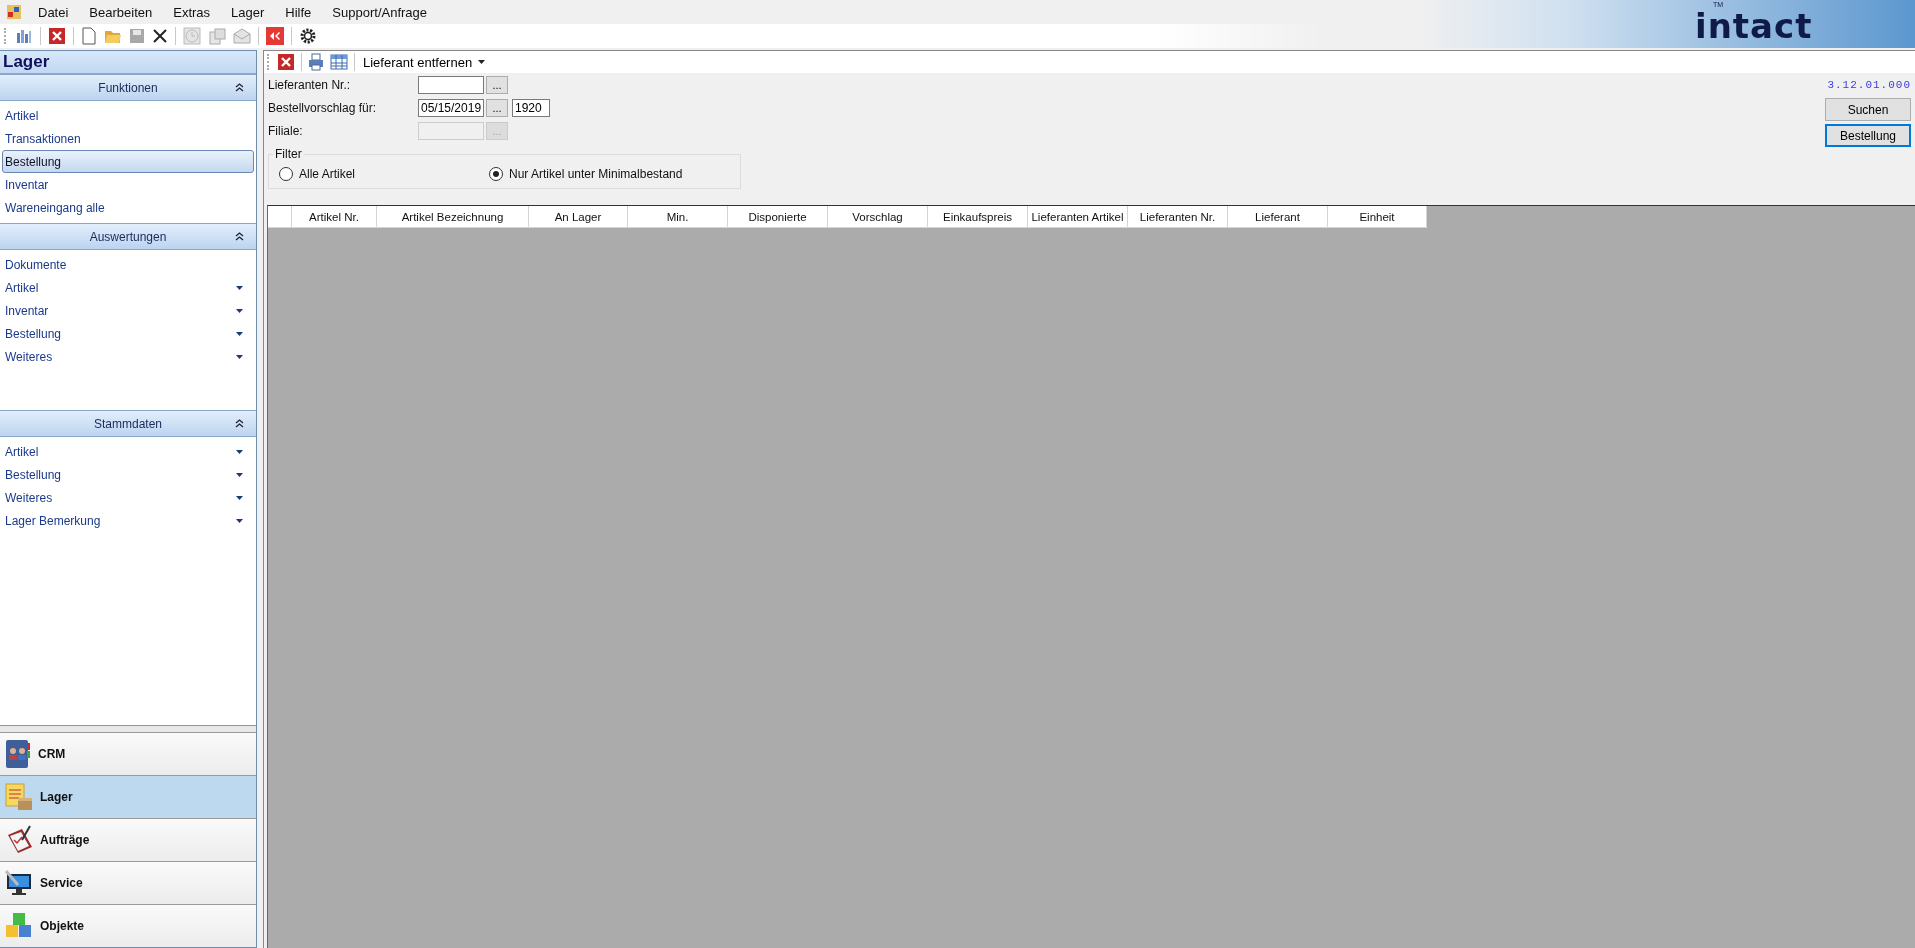  I want to click on field-label: Lieferanten Nr.:, so click(310, 85).